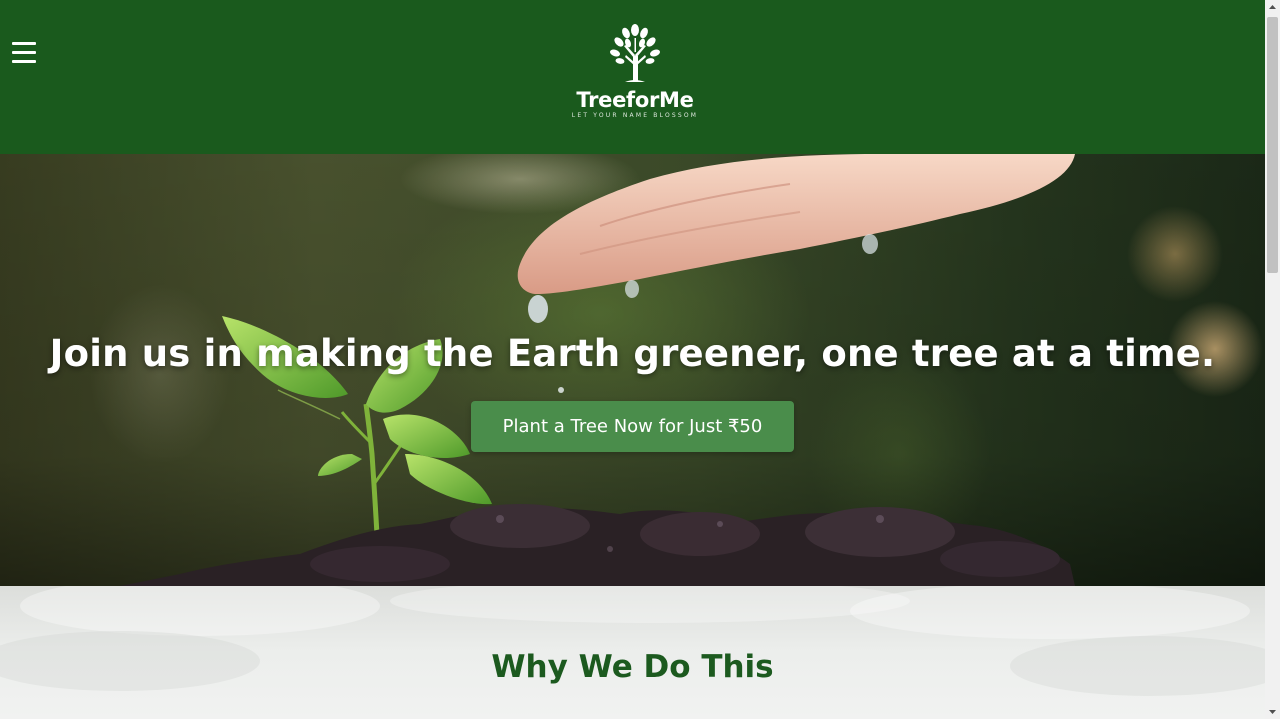 The image size is (1280, 719). Describe the element at coordinates (632, 667) in the screenshot. I see `why-section-title: Why We Do This` at that location.